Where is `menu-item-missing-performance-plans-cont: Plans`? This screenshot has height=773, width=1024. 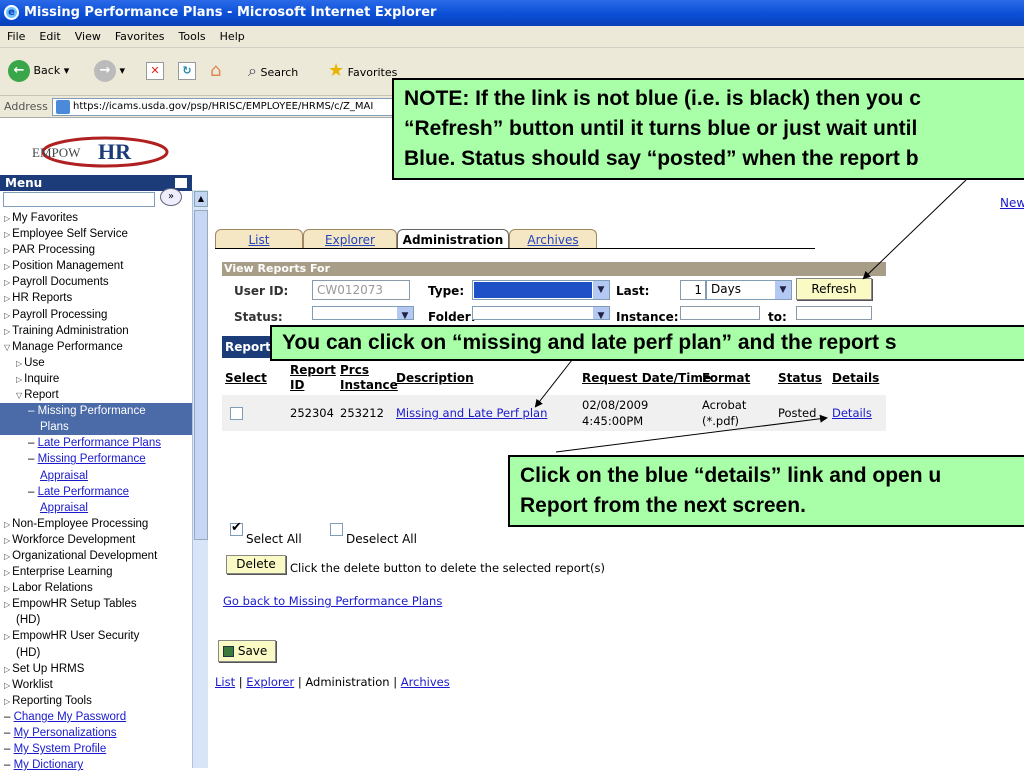
menu-item-missing-performance-plans-cont: Plans is located at coordinates (96, 427).